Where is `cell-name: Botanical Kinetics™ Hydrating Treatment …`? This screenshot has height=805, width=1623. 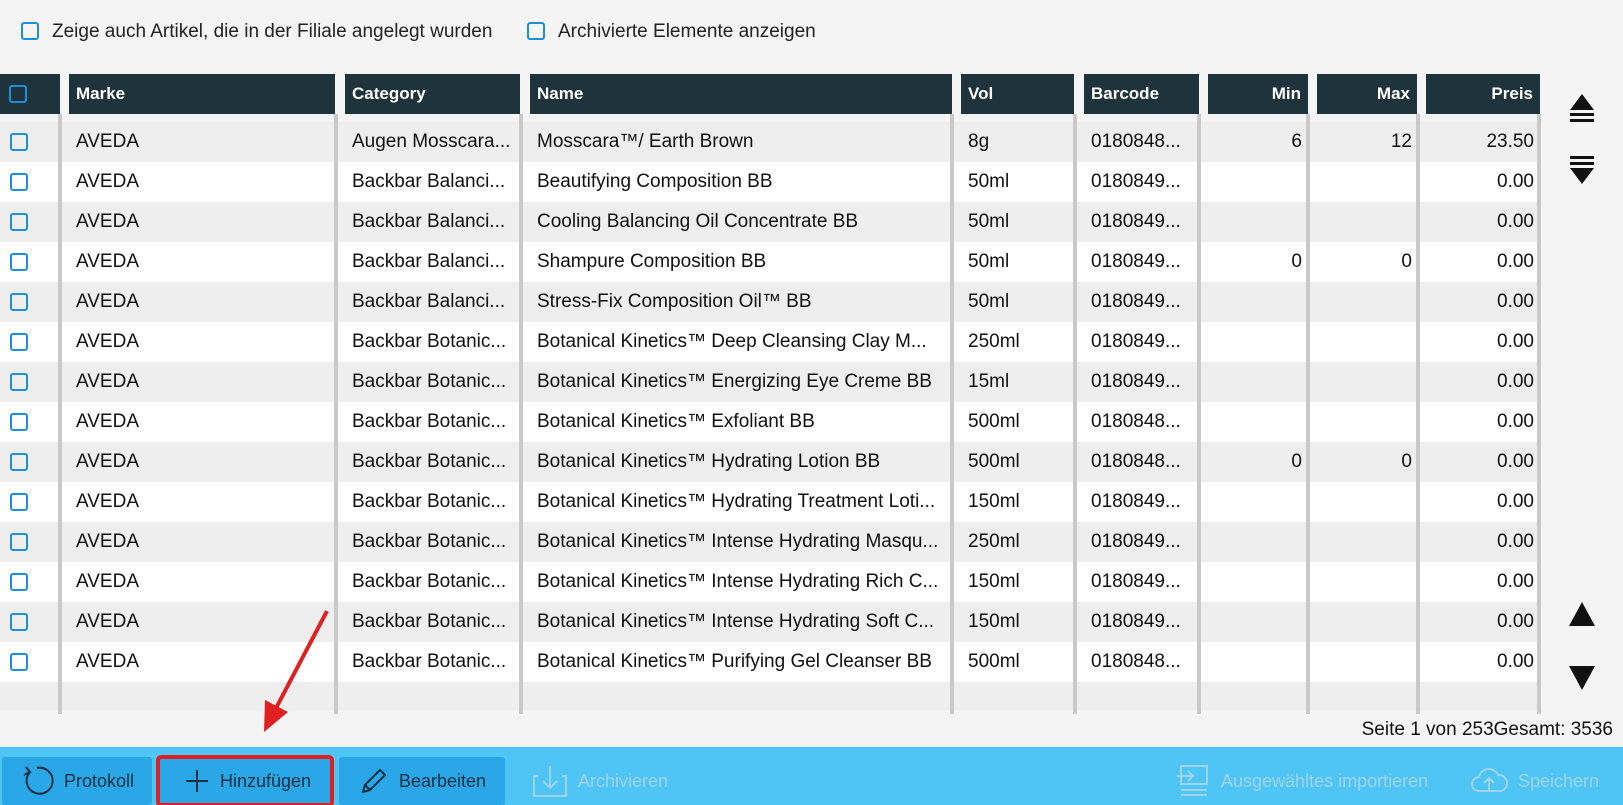
cell-name: Botanical Kinetics™ Hydrating Treatment … is located at coordinates (736, 501).